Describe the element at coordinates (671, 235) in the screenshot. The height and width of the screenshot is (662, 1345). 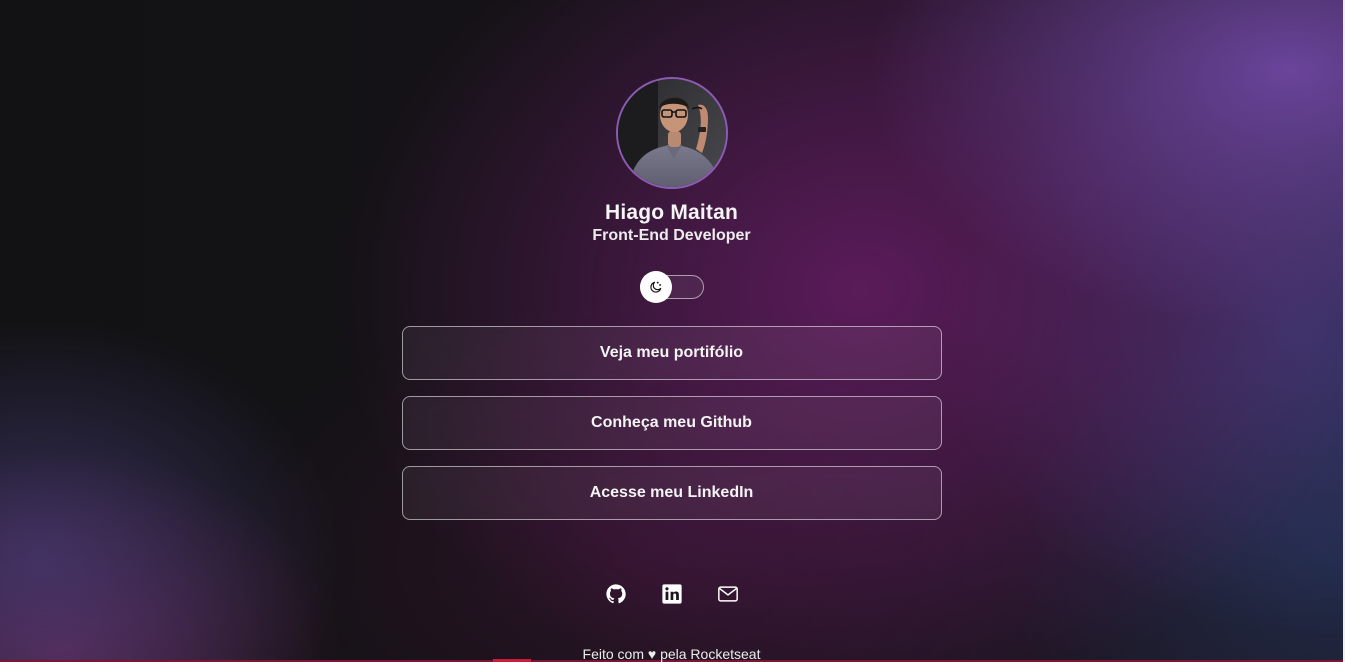
I see `profile-role: Front-End Developer` at that location.